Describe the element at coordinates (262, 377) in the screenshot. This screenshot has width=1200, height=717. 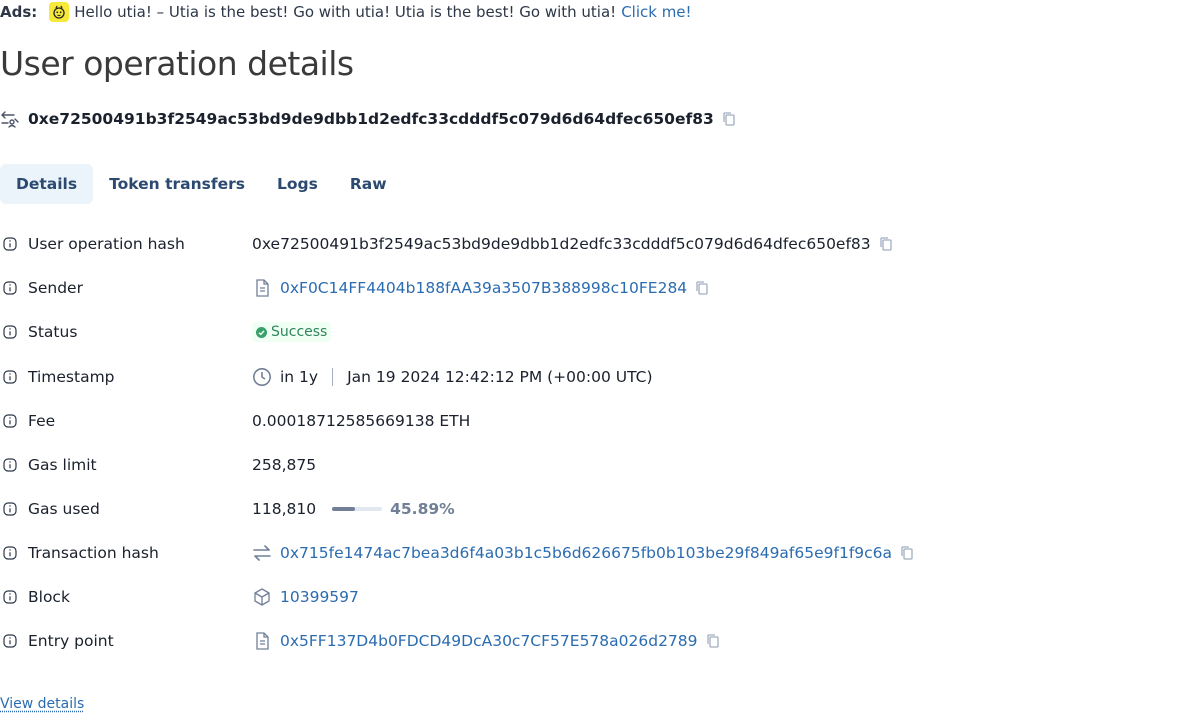
I see `clock-icon` at that location.